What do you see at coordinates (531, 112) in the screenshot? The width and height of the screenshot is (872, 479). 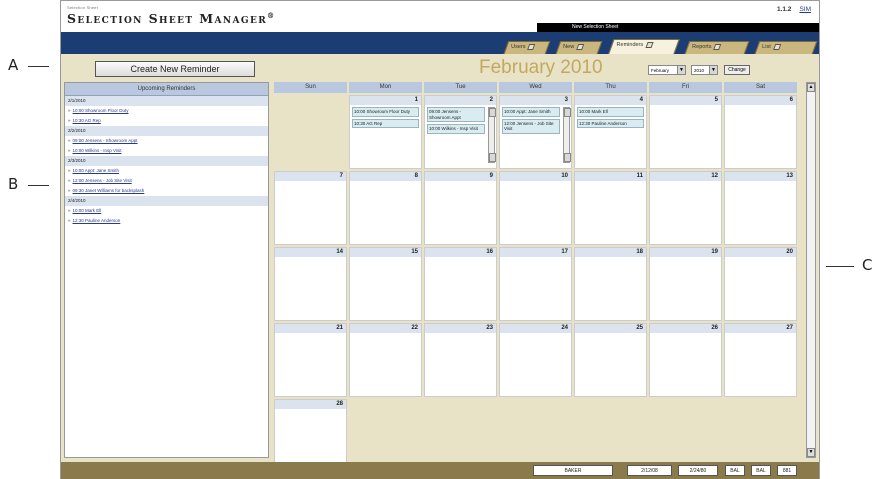 I see `calendar-event: 10:00 Appt: Jane Smith` at bounding box center [531, 112].